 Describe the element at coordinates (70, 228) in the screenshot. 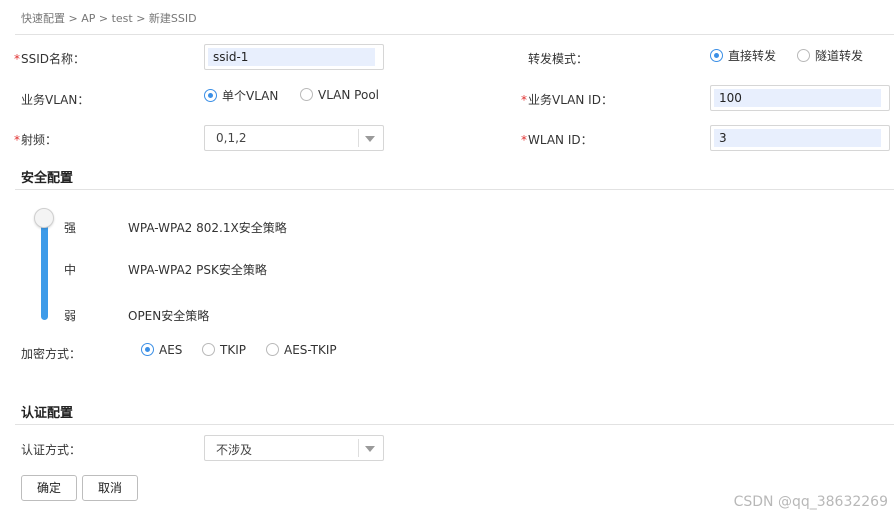

I see `security-level-strong: 强` at that location.